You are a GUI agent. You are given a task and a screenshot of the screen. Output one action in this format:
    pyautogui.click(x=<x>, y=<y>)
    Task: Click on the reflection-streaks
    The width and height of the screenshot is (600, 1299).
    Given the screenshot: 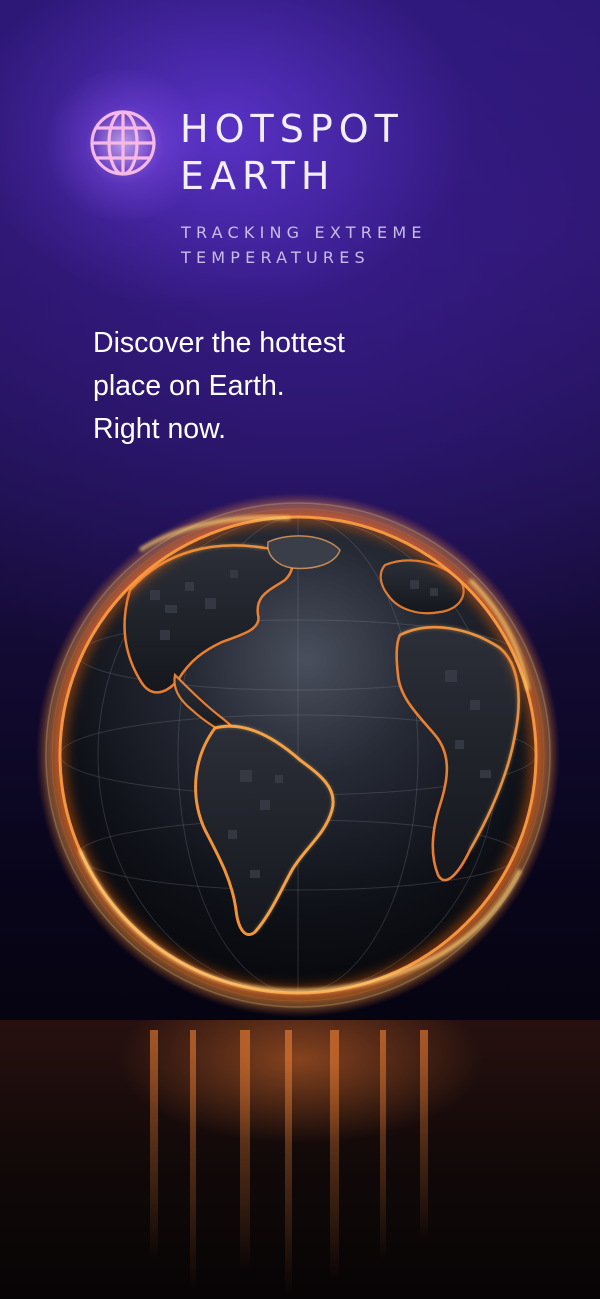 What is the action you would take?
    pyautogui.click(x=289, y=1162)
    